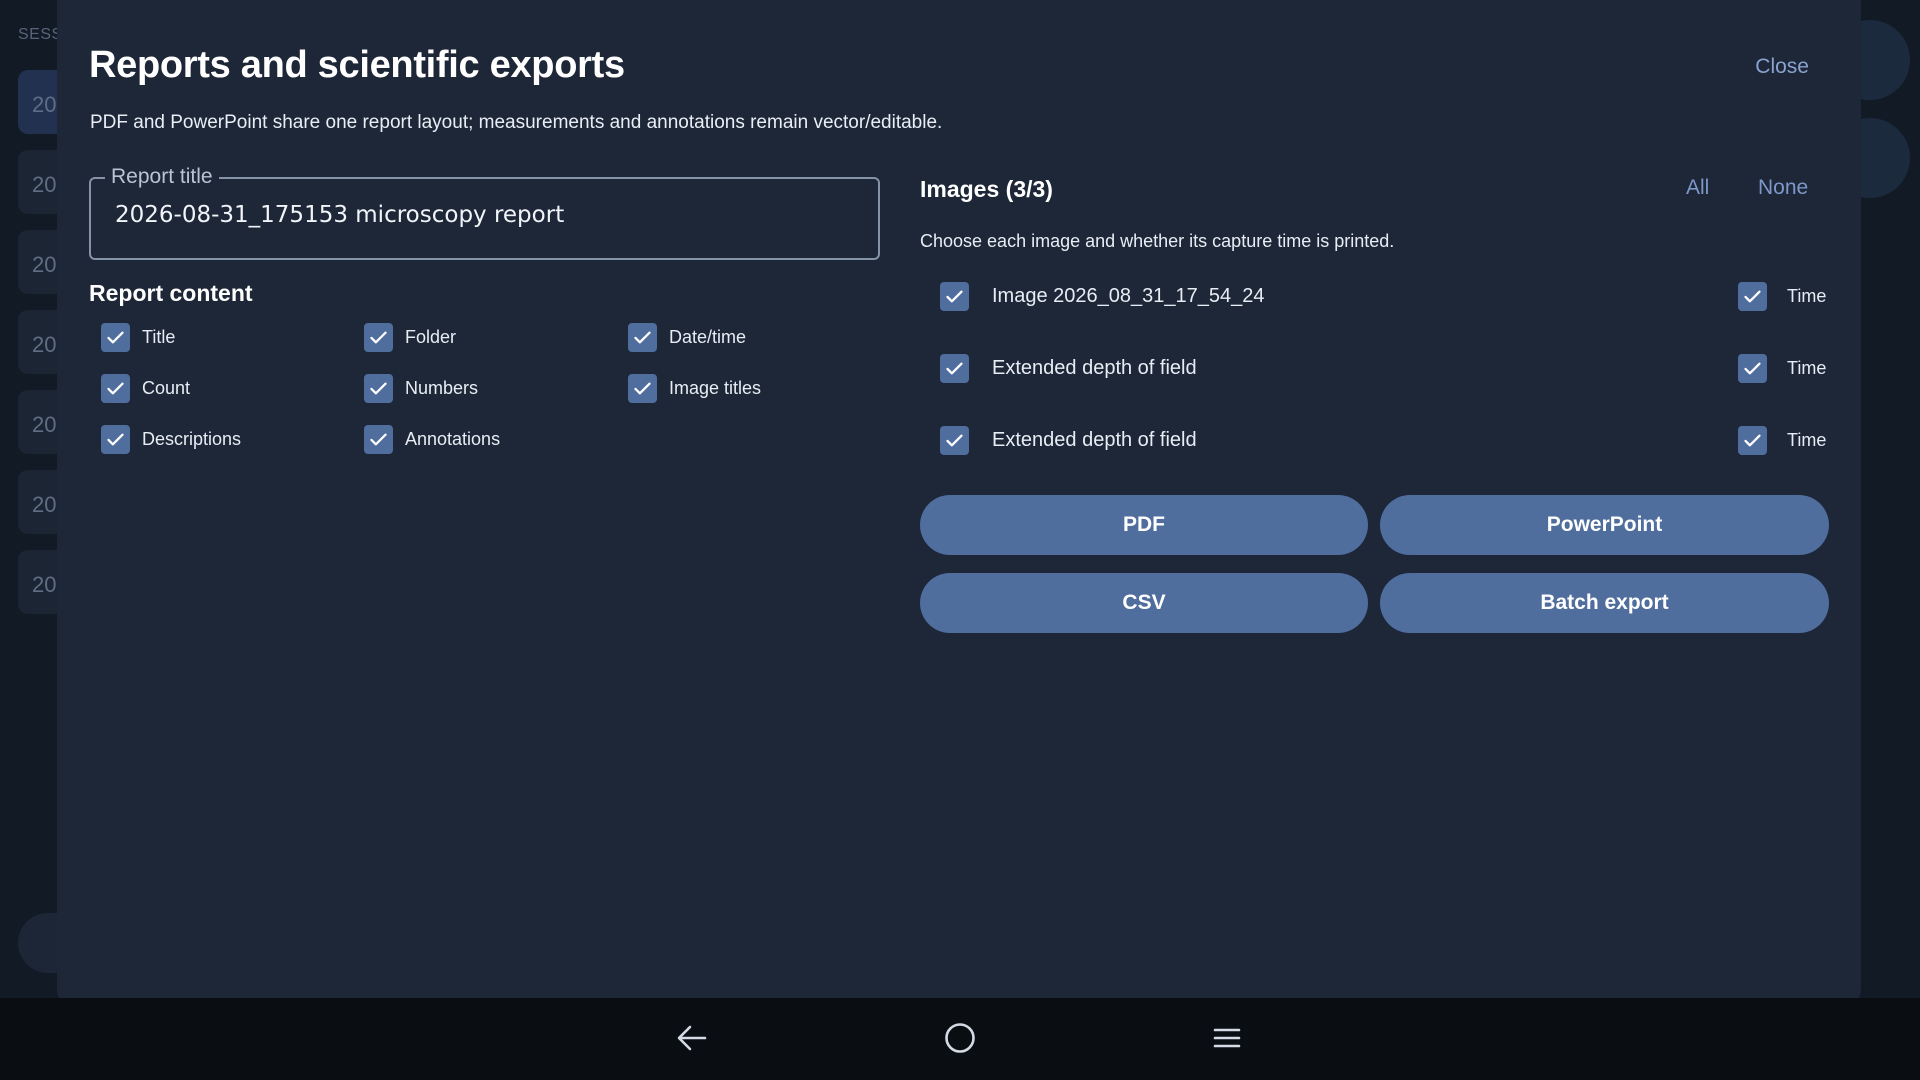  What do you see at coordinates (1604, 603) in the screenshot?
I see `batch-export-button: Batch export` at bounding box center [1604, 603].